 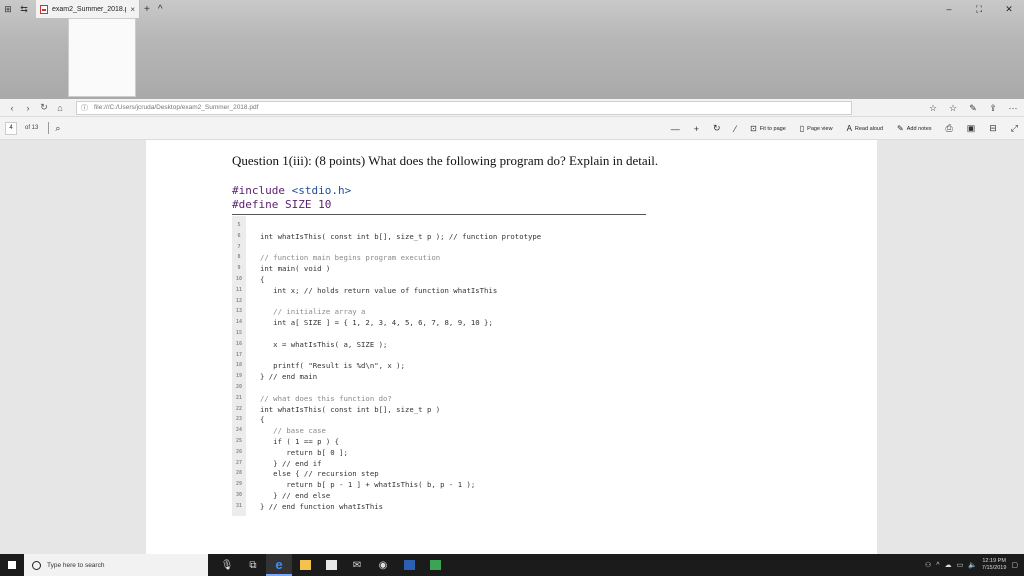 I want to click on new-tab-button: +, so click(x=147, y=9).